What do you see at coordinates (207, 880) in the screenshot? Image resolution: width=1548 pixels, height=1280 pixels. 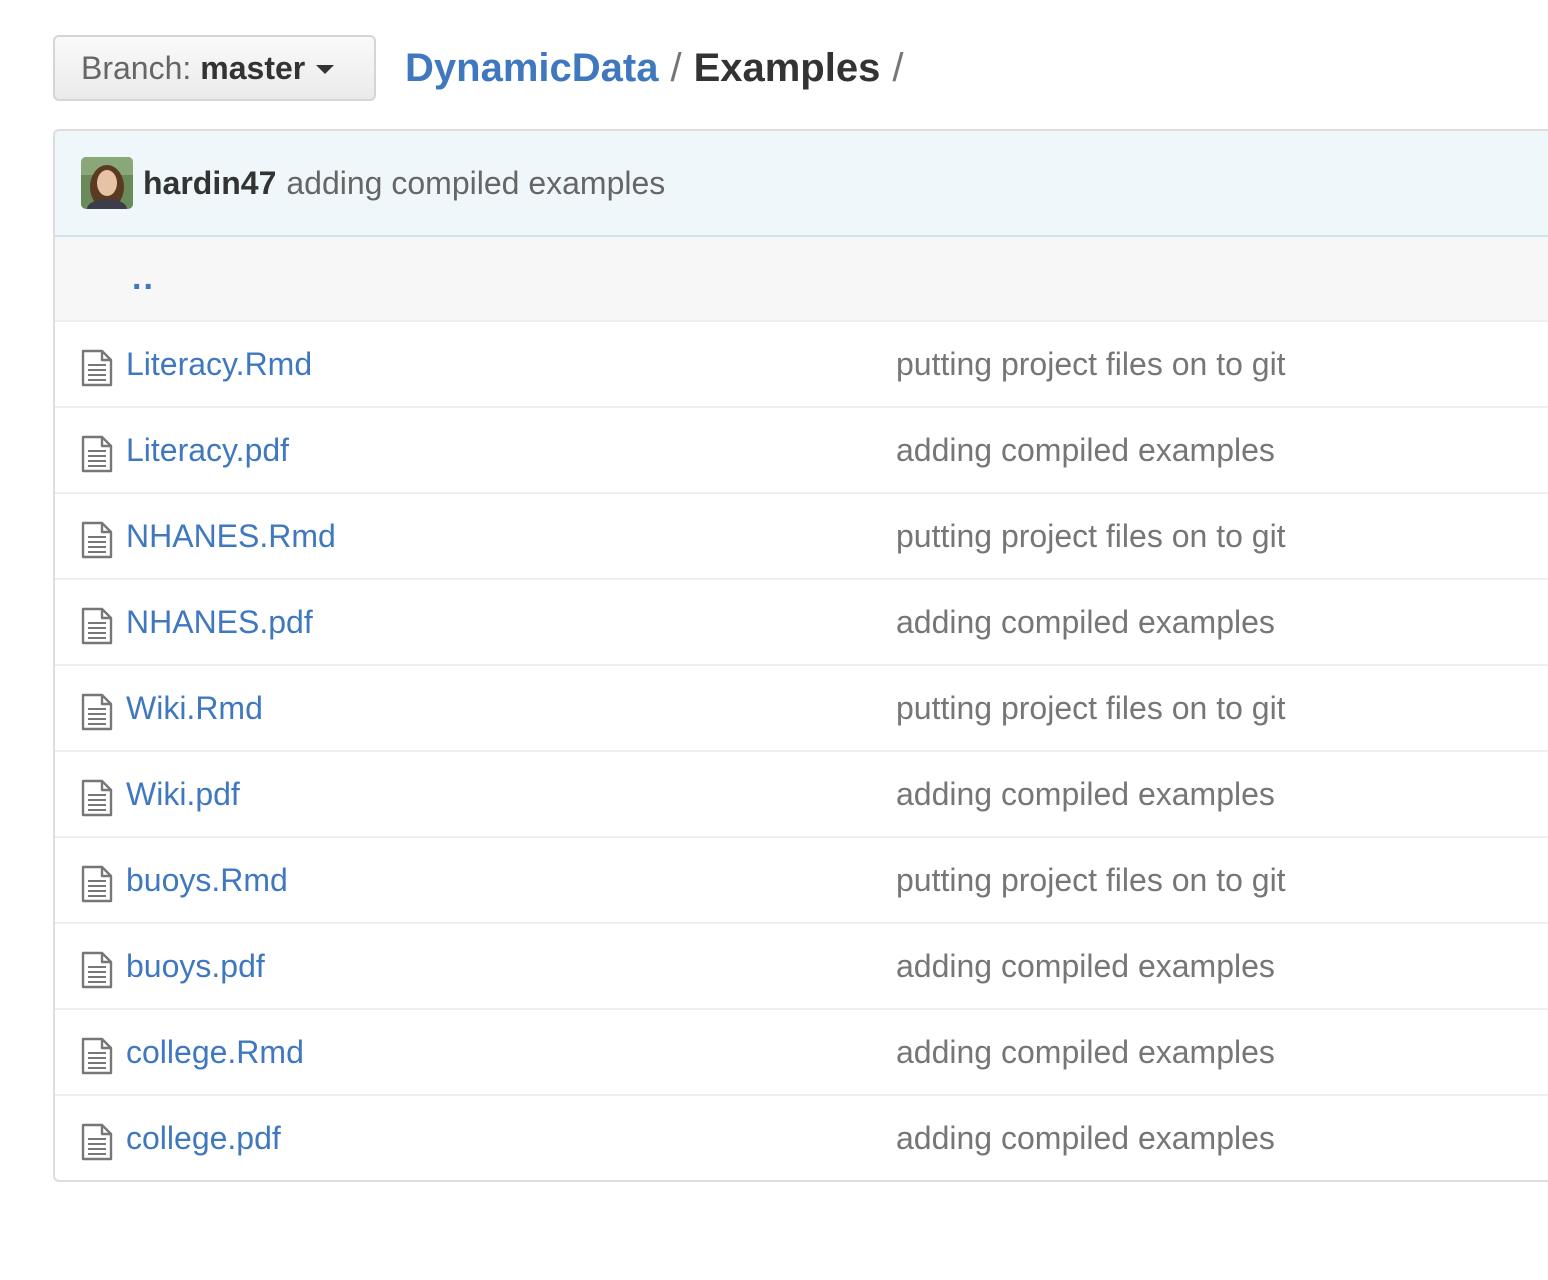 I see `file-name-link: buoys.Rmd` at bounding box center [207, 880].